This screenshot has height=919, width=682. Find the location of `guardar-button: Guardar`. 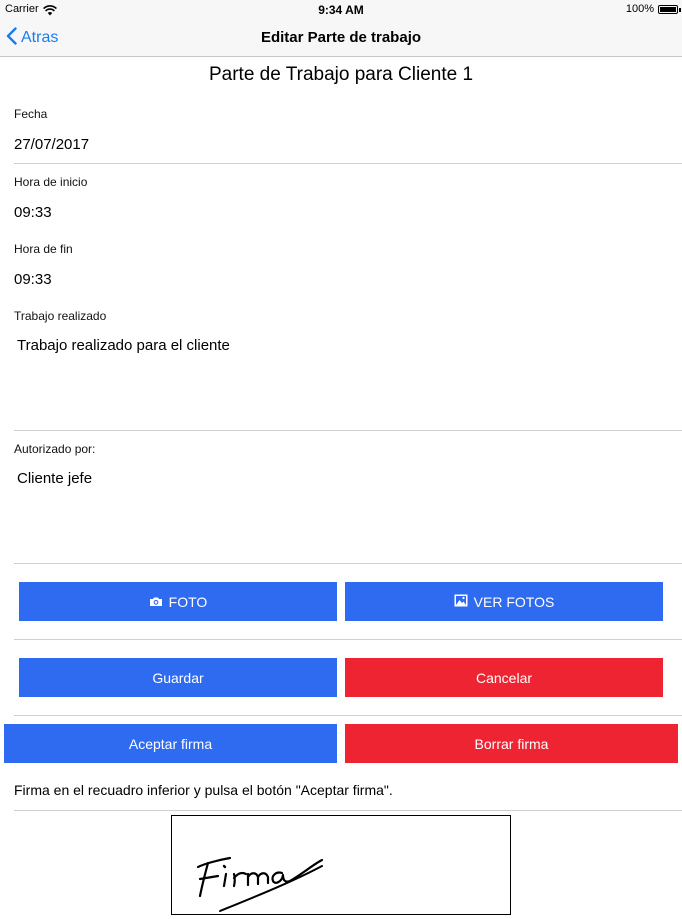

guardar-button: Guardar is located at coordinates (178, 677).